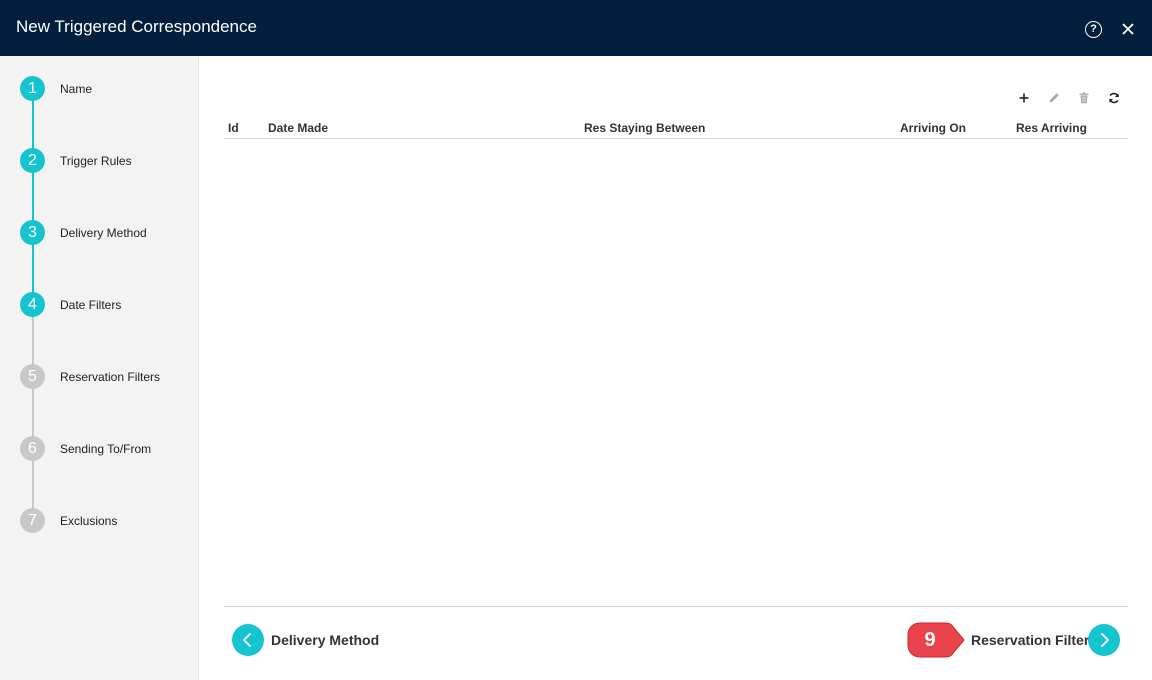 The height and width of the screenshot is (680, 1152). Describe the element at coordinates (136, 26) in the screenshot. I see `window-title: New Triggered Correspondence` at that location.